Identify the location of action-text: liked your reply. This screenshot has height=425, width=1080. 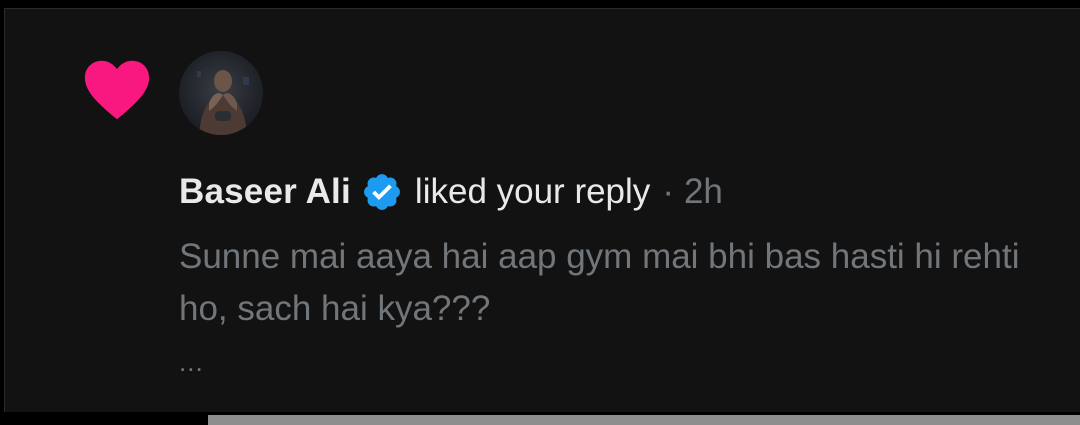
(532, 191).